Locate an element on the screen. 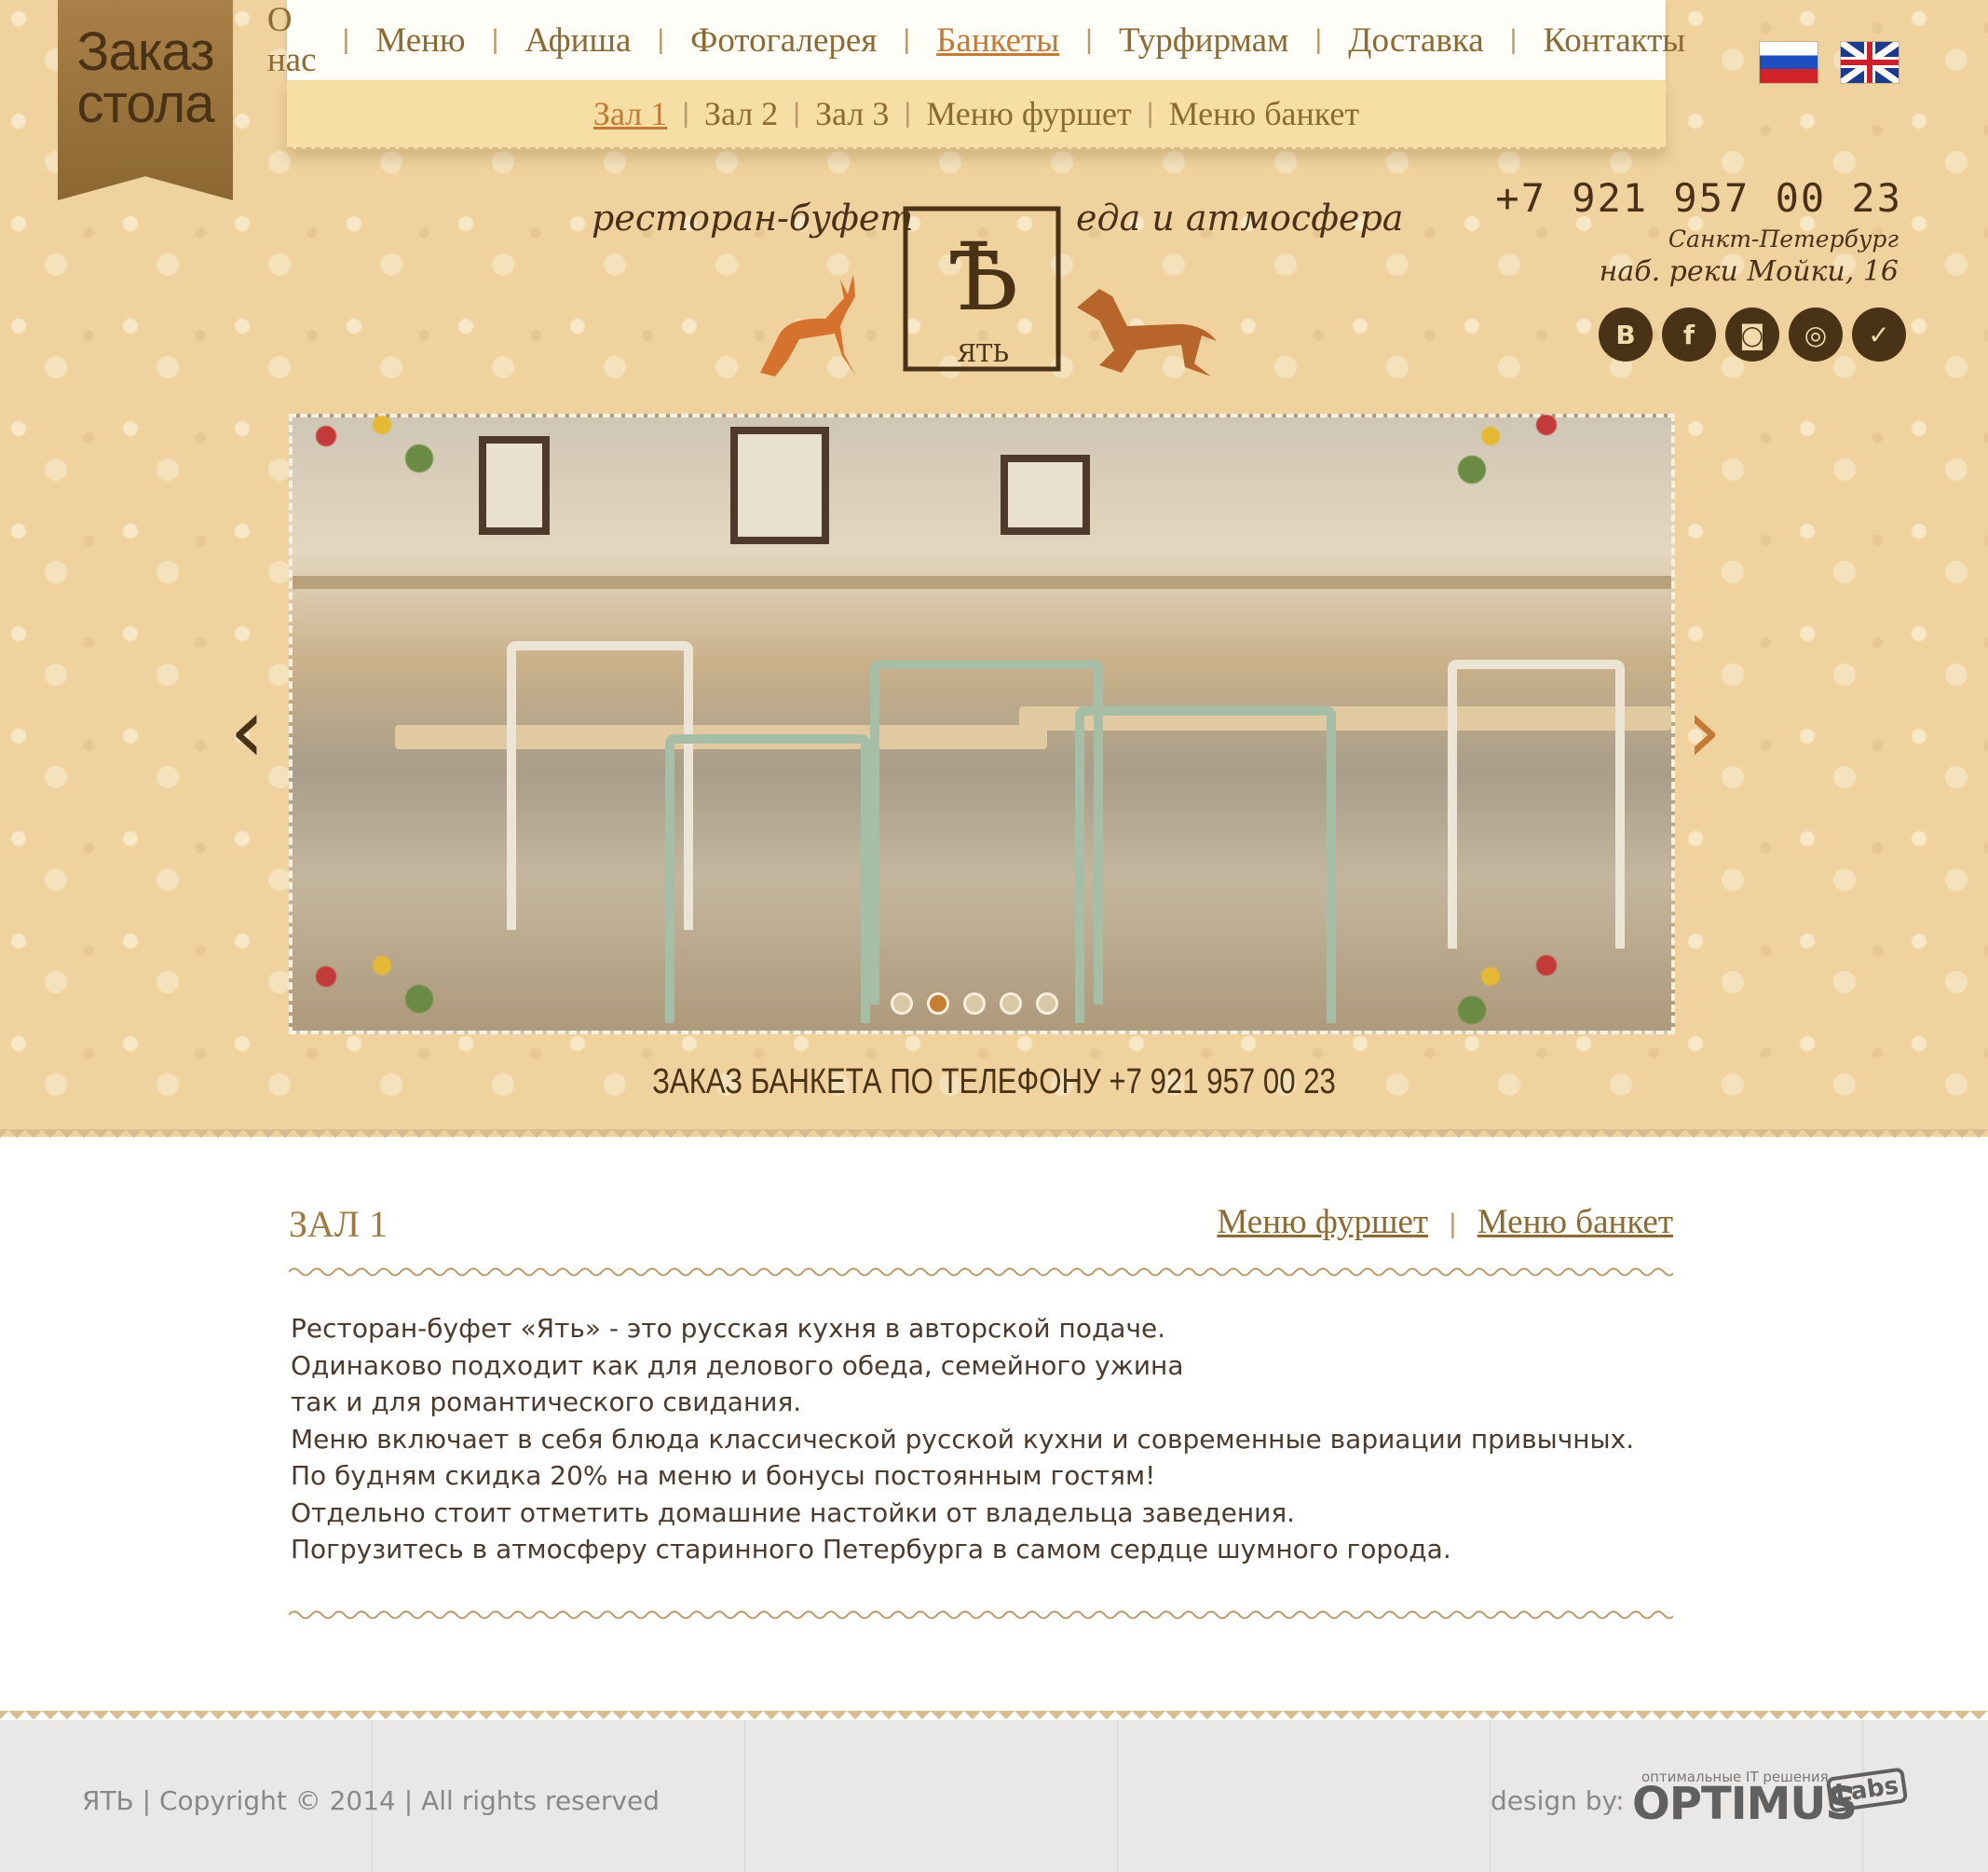 The image size is (1988, 1872). yat-logo: Ѣ ЯТЬ is located at coordinates (983, 289).